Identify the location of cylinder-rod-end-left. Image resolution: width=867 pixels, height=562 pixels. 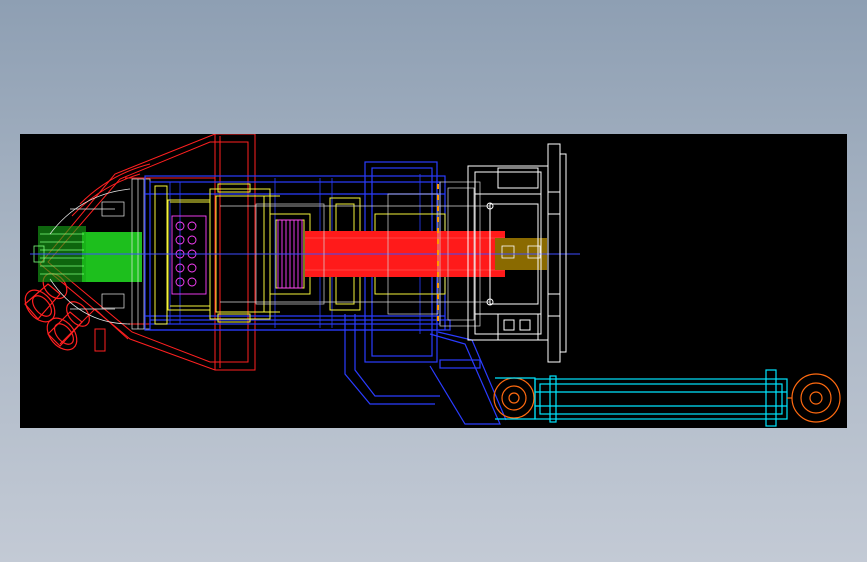
(514, 398).